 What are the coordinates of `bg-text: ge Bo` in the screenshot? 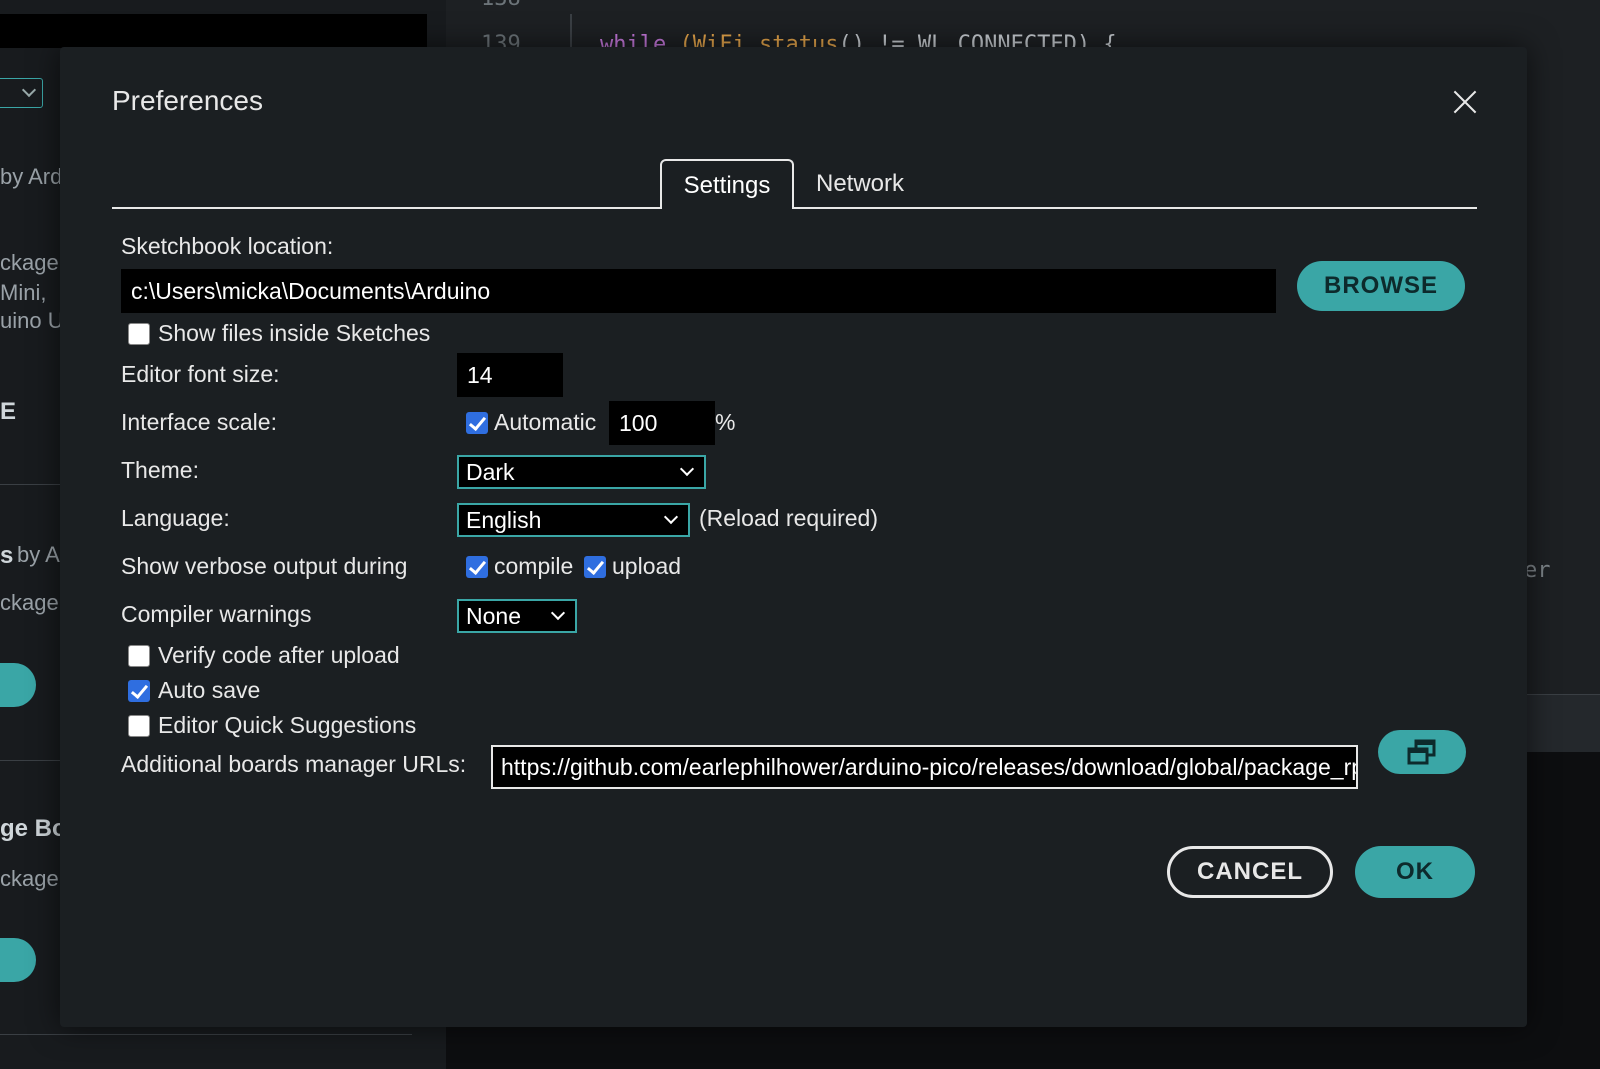 It's located at (33, 828).